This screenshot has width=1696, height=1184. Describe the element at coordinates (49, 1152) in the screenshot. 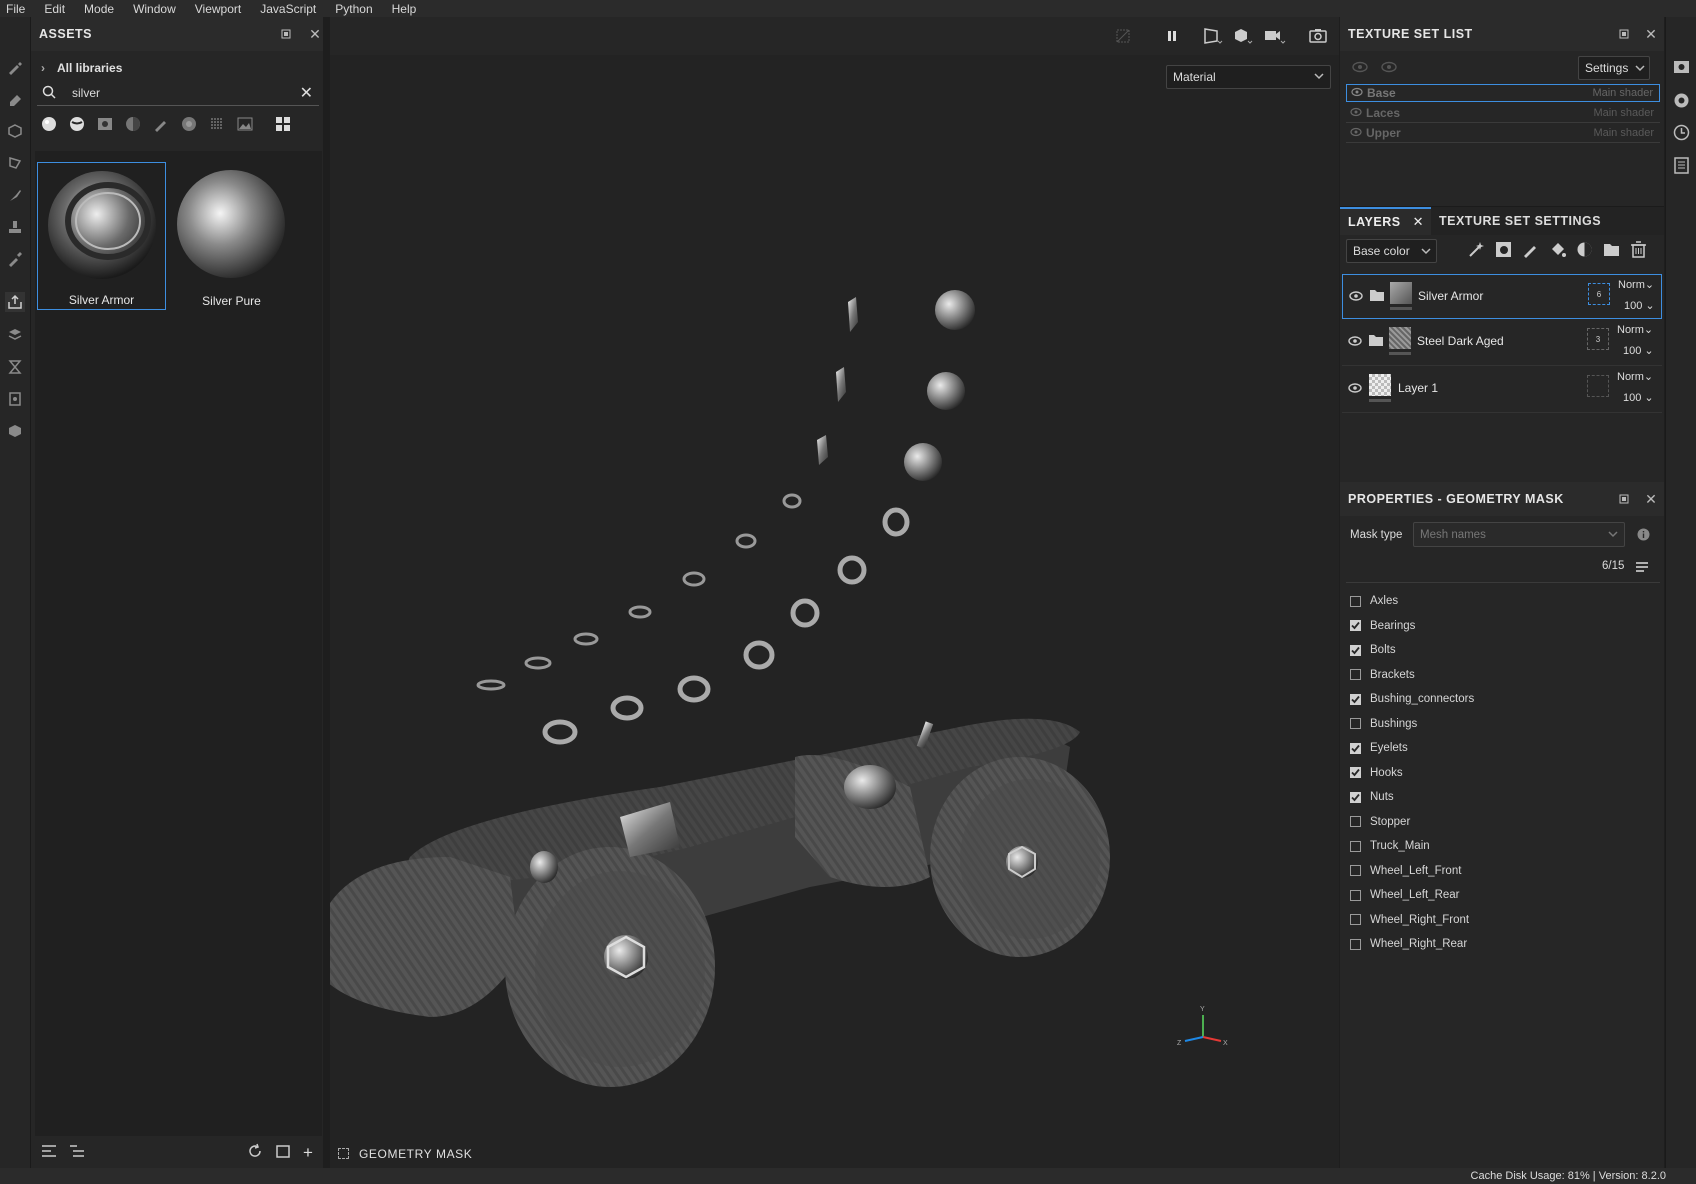

I see `list-view-icon` at that location.